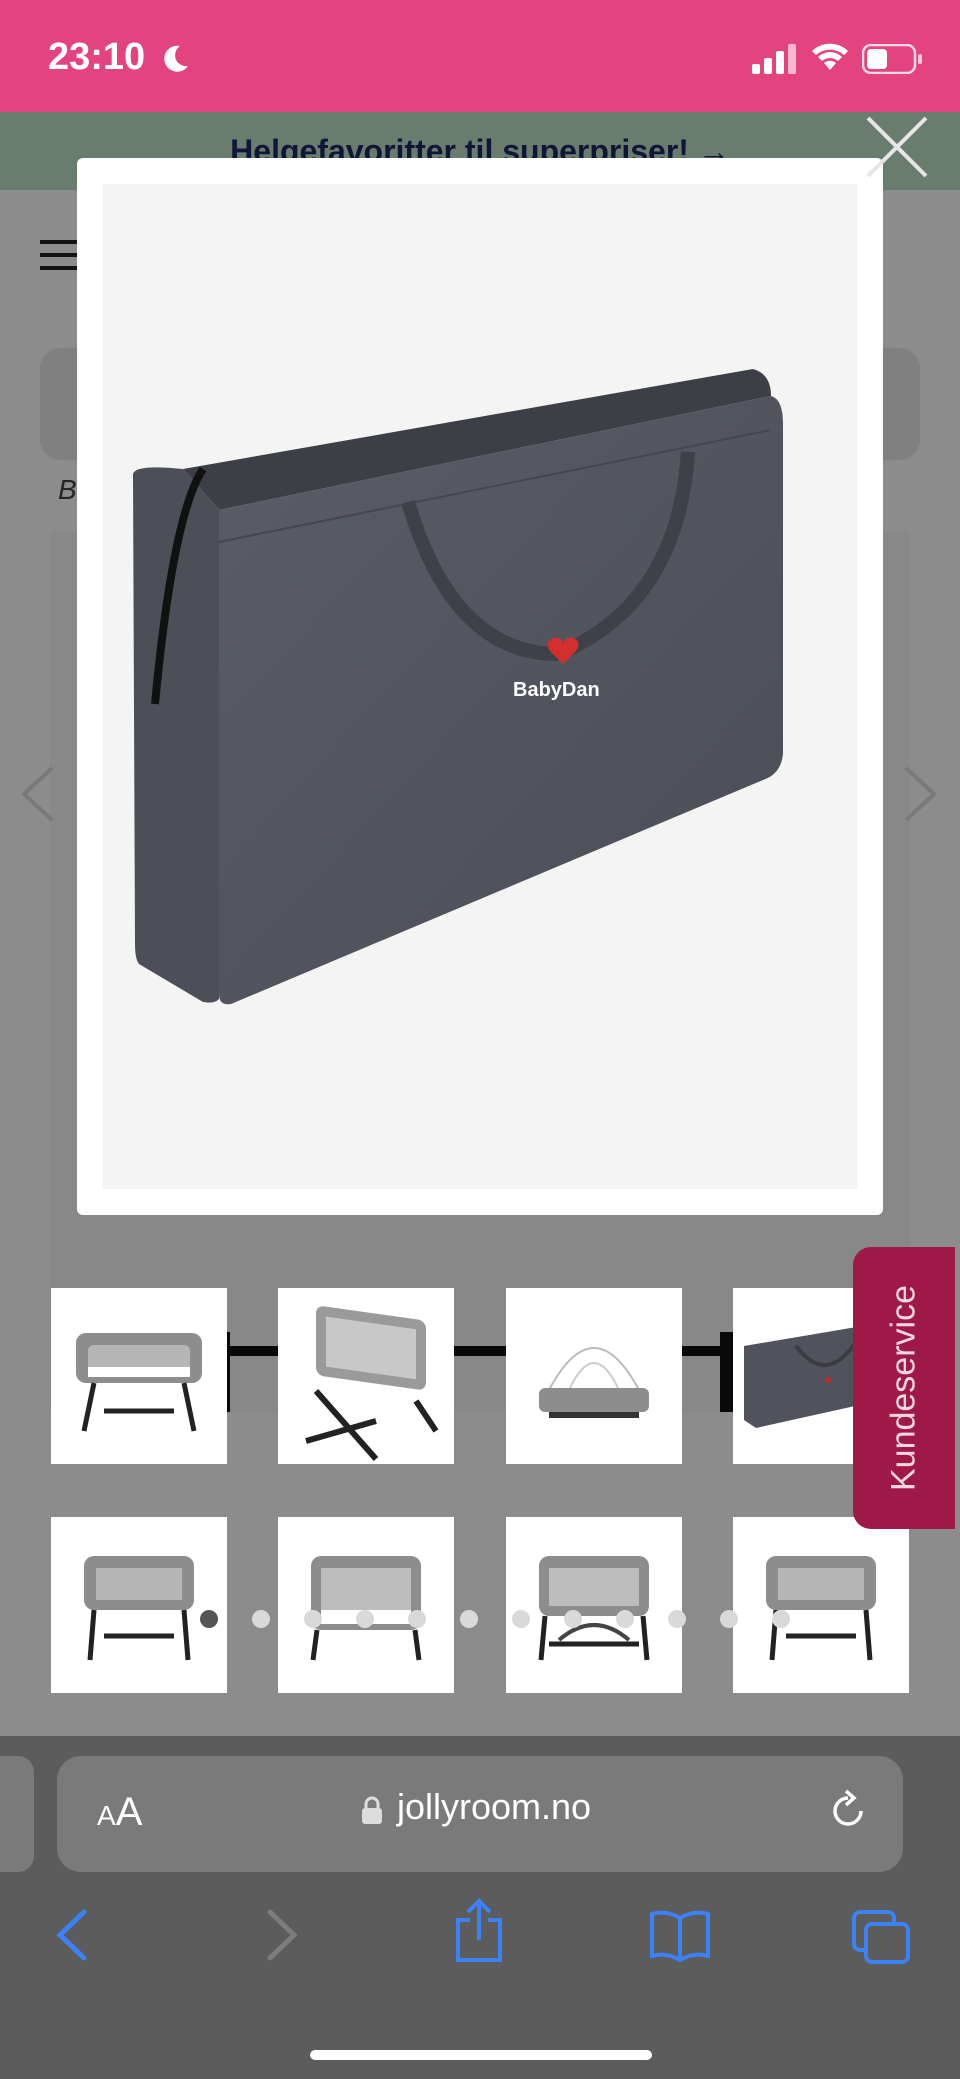  Describe the element at coordinates (372, 1813) in the screenshot. I see `lock-icon` at that location.